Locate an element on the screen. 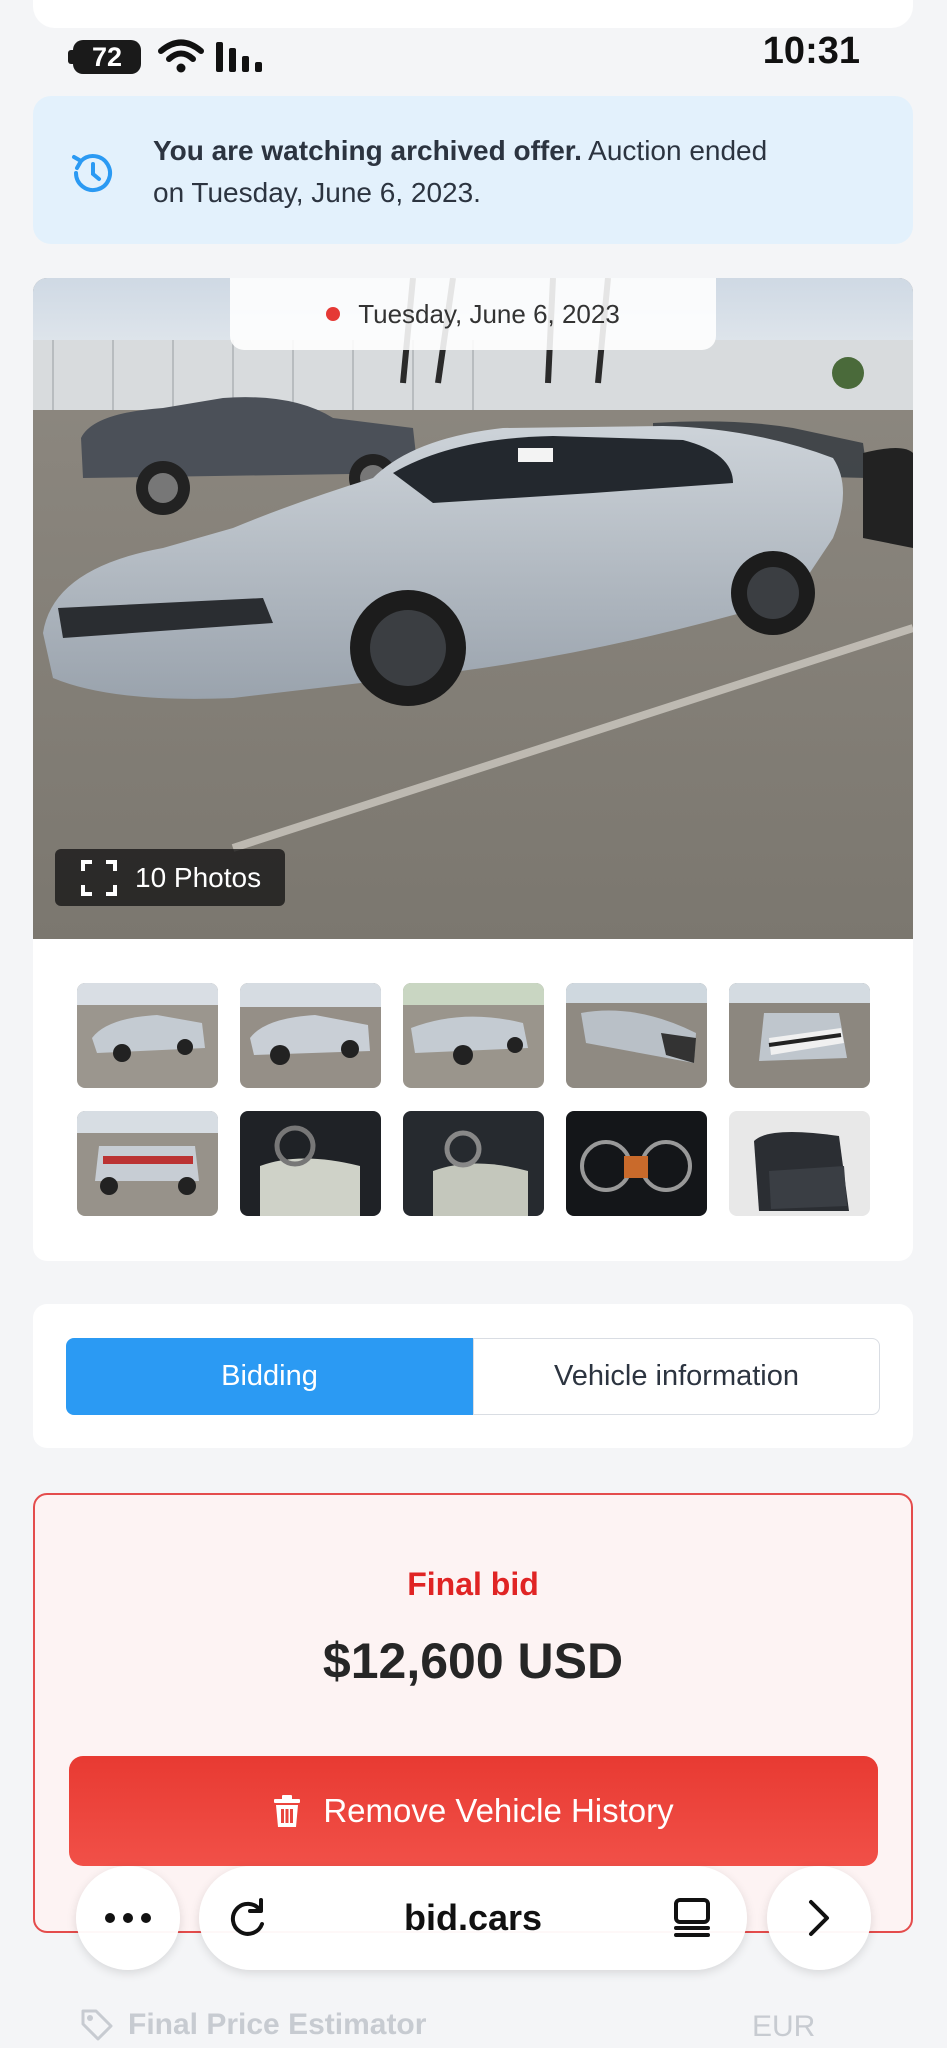 The image size is (947, 2048). photos-count-button: 10 Photos is located at coordinates (170, 877).